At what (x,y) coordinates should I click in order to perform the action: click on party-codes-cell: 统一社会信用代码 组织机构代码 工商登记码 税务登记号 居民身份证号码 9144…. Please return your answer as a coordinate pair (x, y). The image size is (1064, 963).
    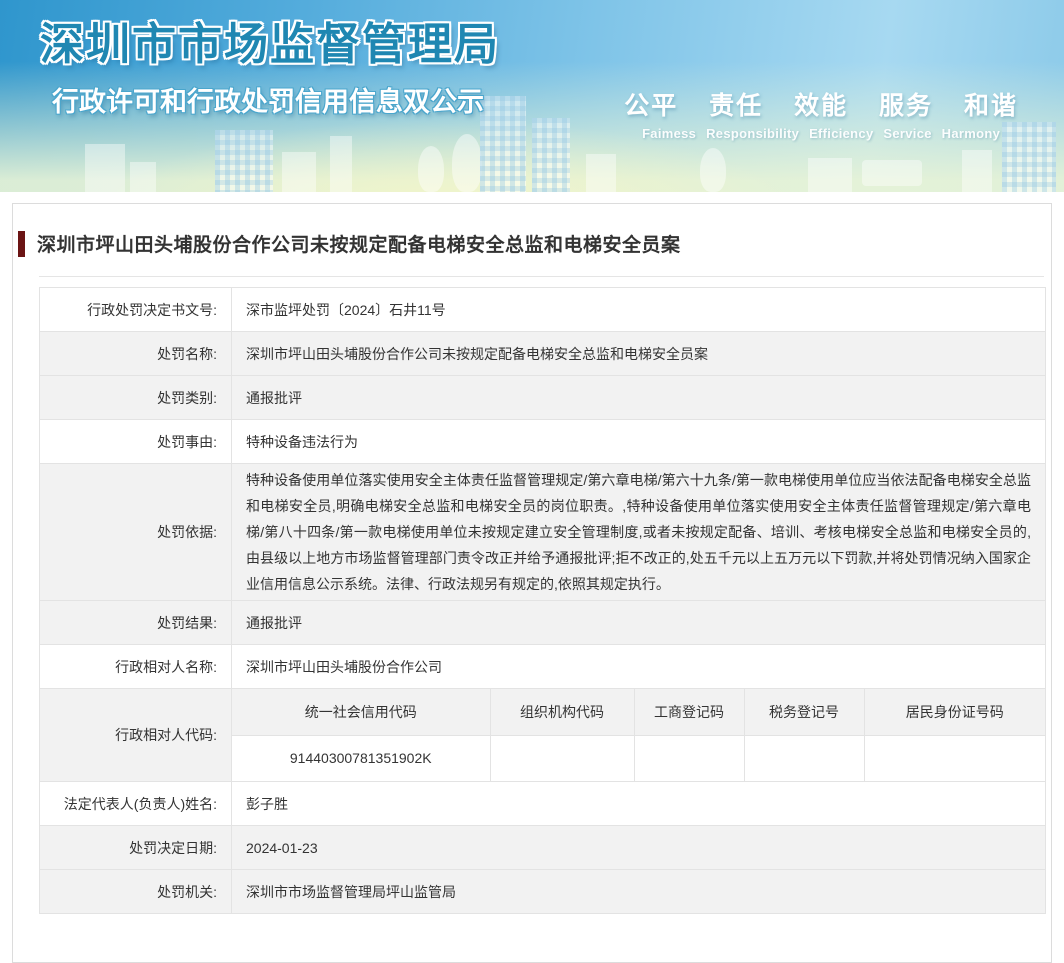
    Looking at the image, I should click on (638, 735).